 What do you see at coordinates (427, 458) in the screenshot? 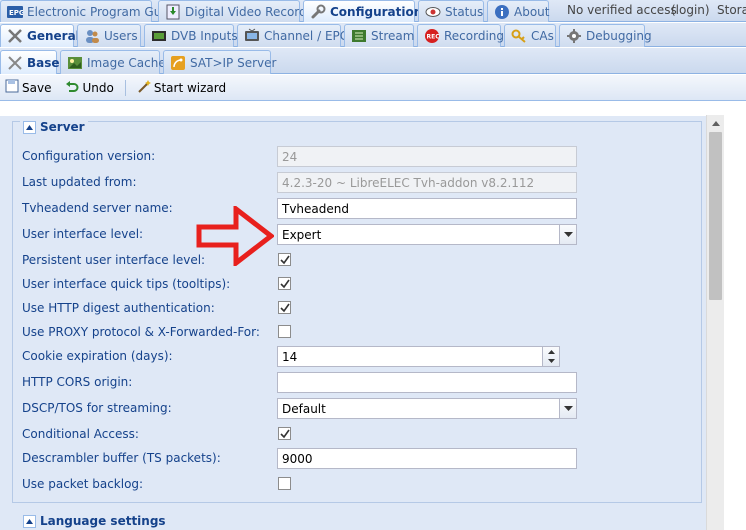
I see `descrambler-buffer-input: 9000` at bounding box center [427, 458].